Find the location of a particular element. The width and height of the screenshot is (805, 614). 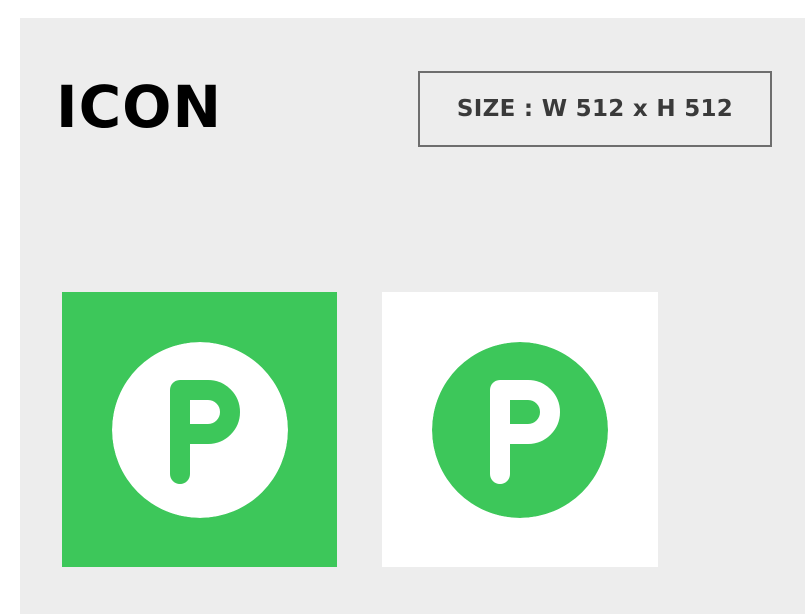

size-label: SIZE : W 512 x H 512 is located at coordinates (595, 109).